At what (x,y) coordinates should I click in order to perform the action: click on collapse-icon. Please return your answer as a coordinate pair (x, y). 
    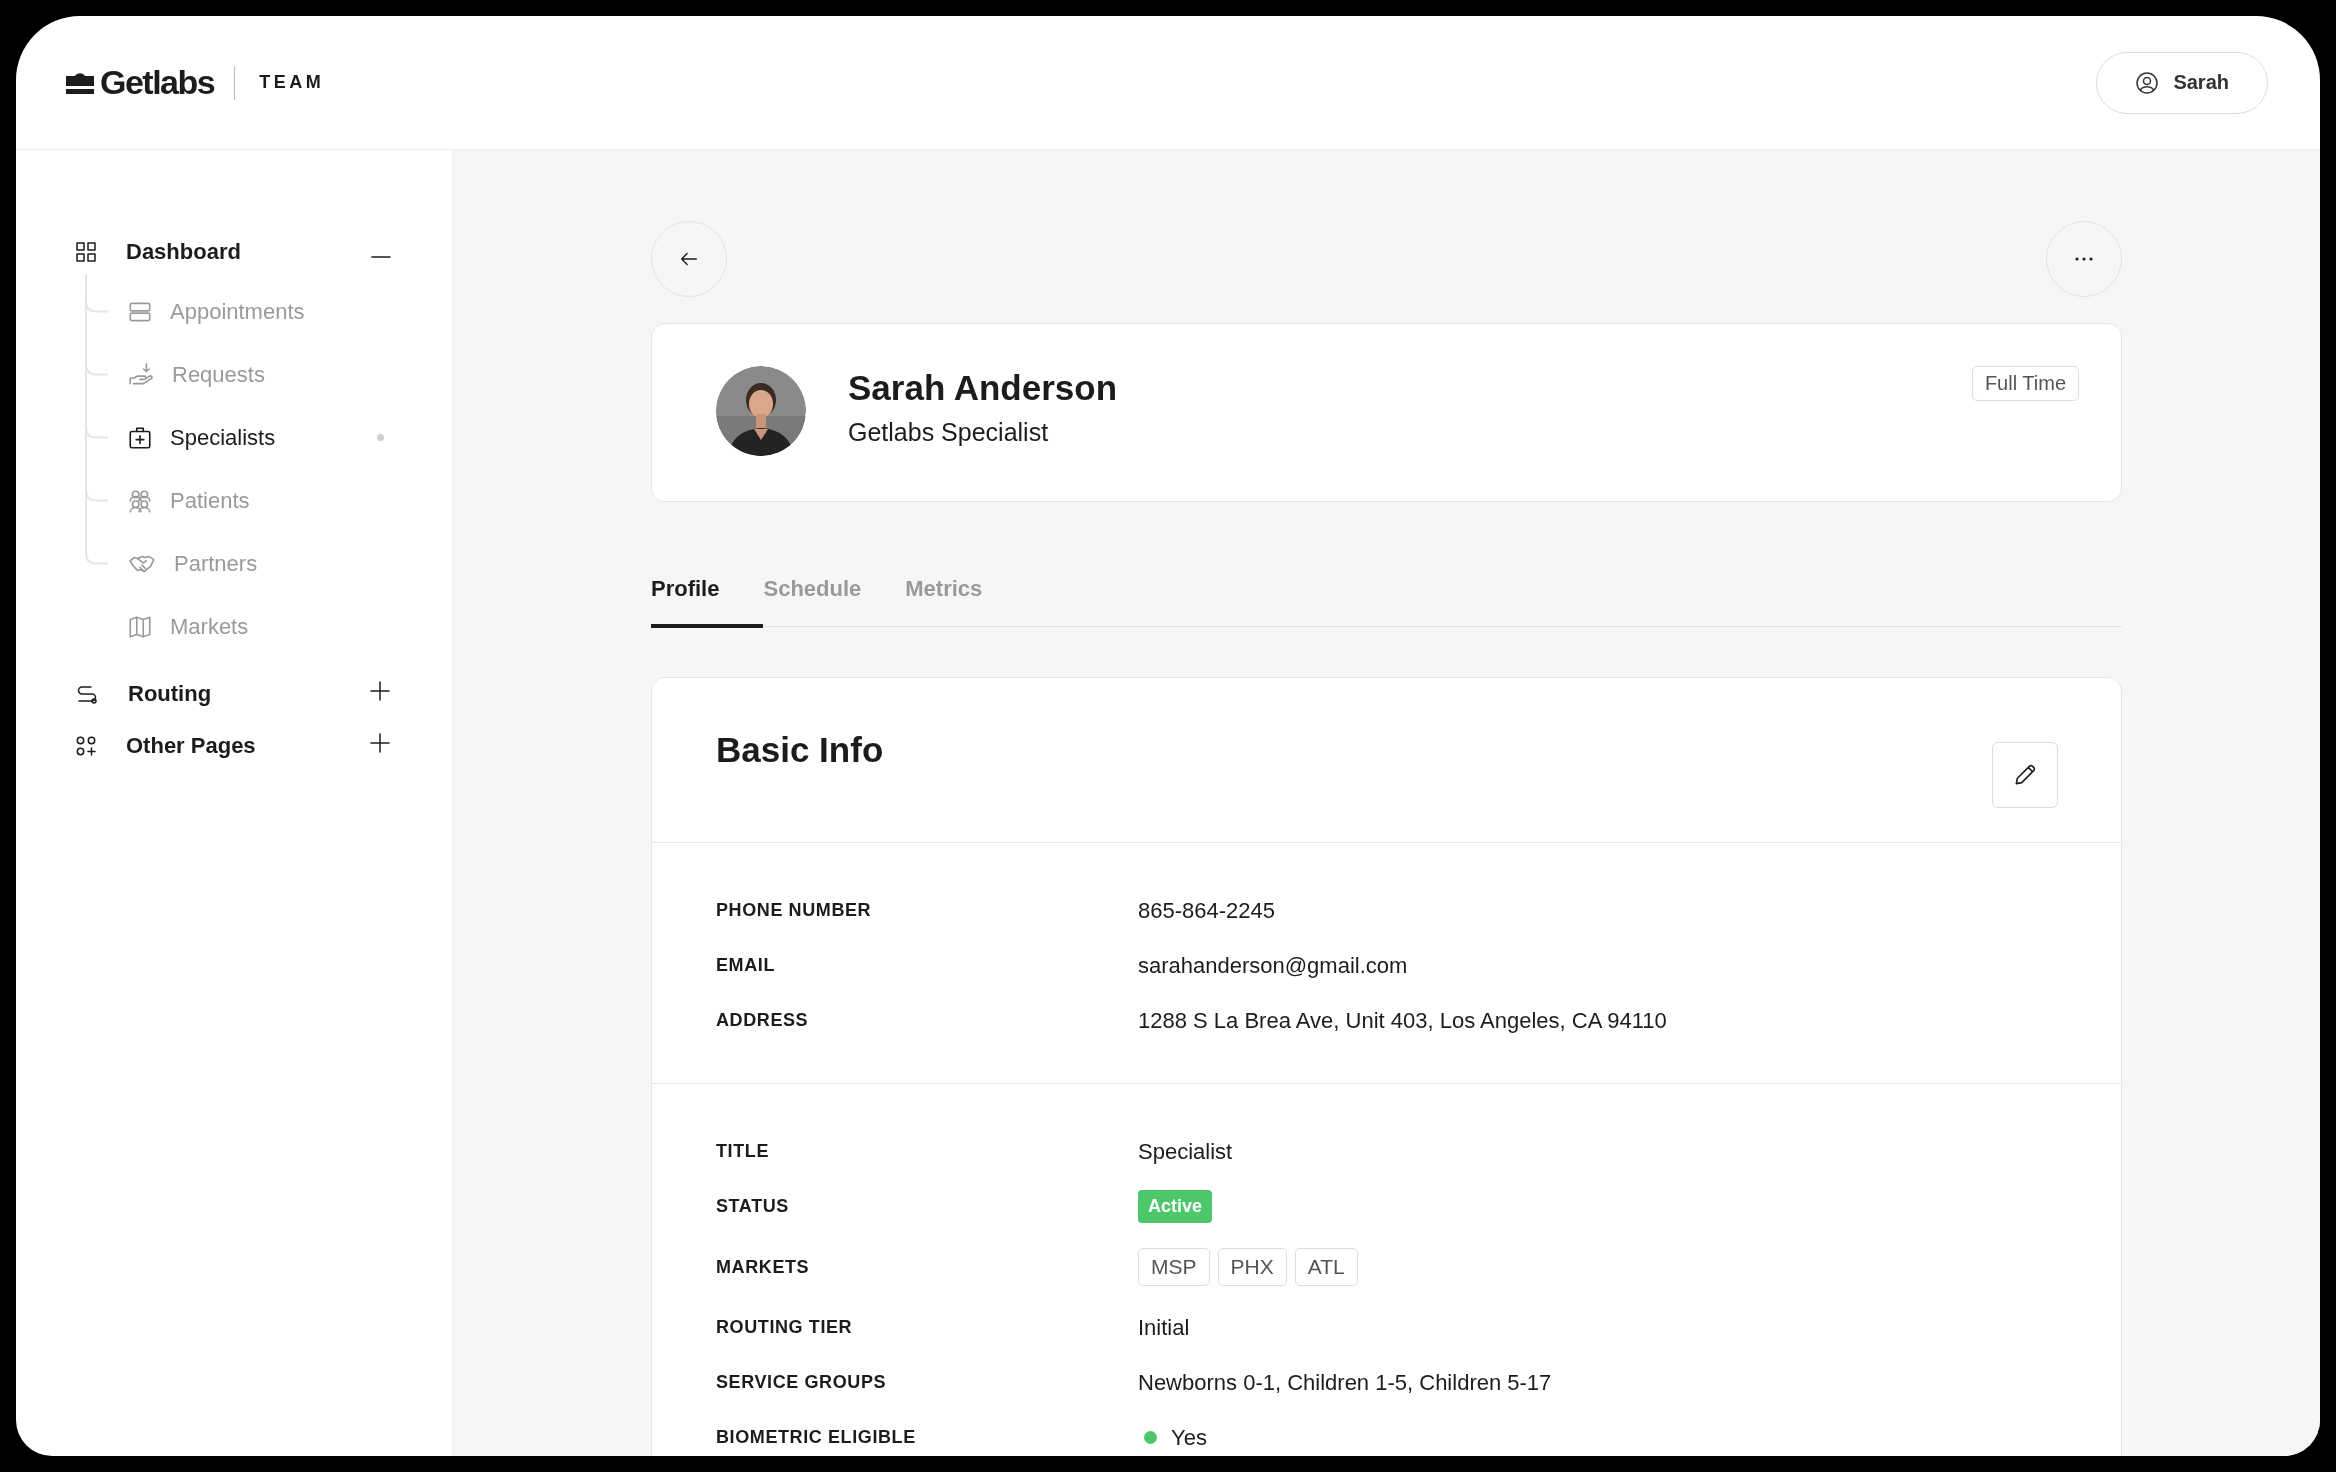
    Looking at the image, I should click on (381, 257).